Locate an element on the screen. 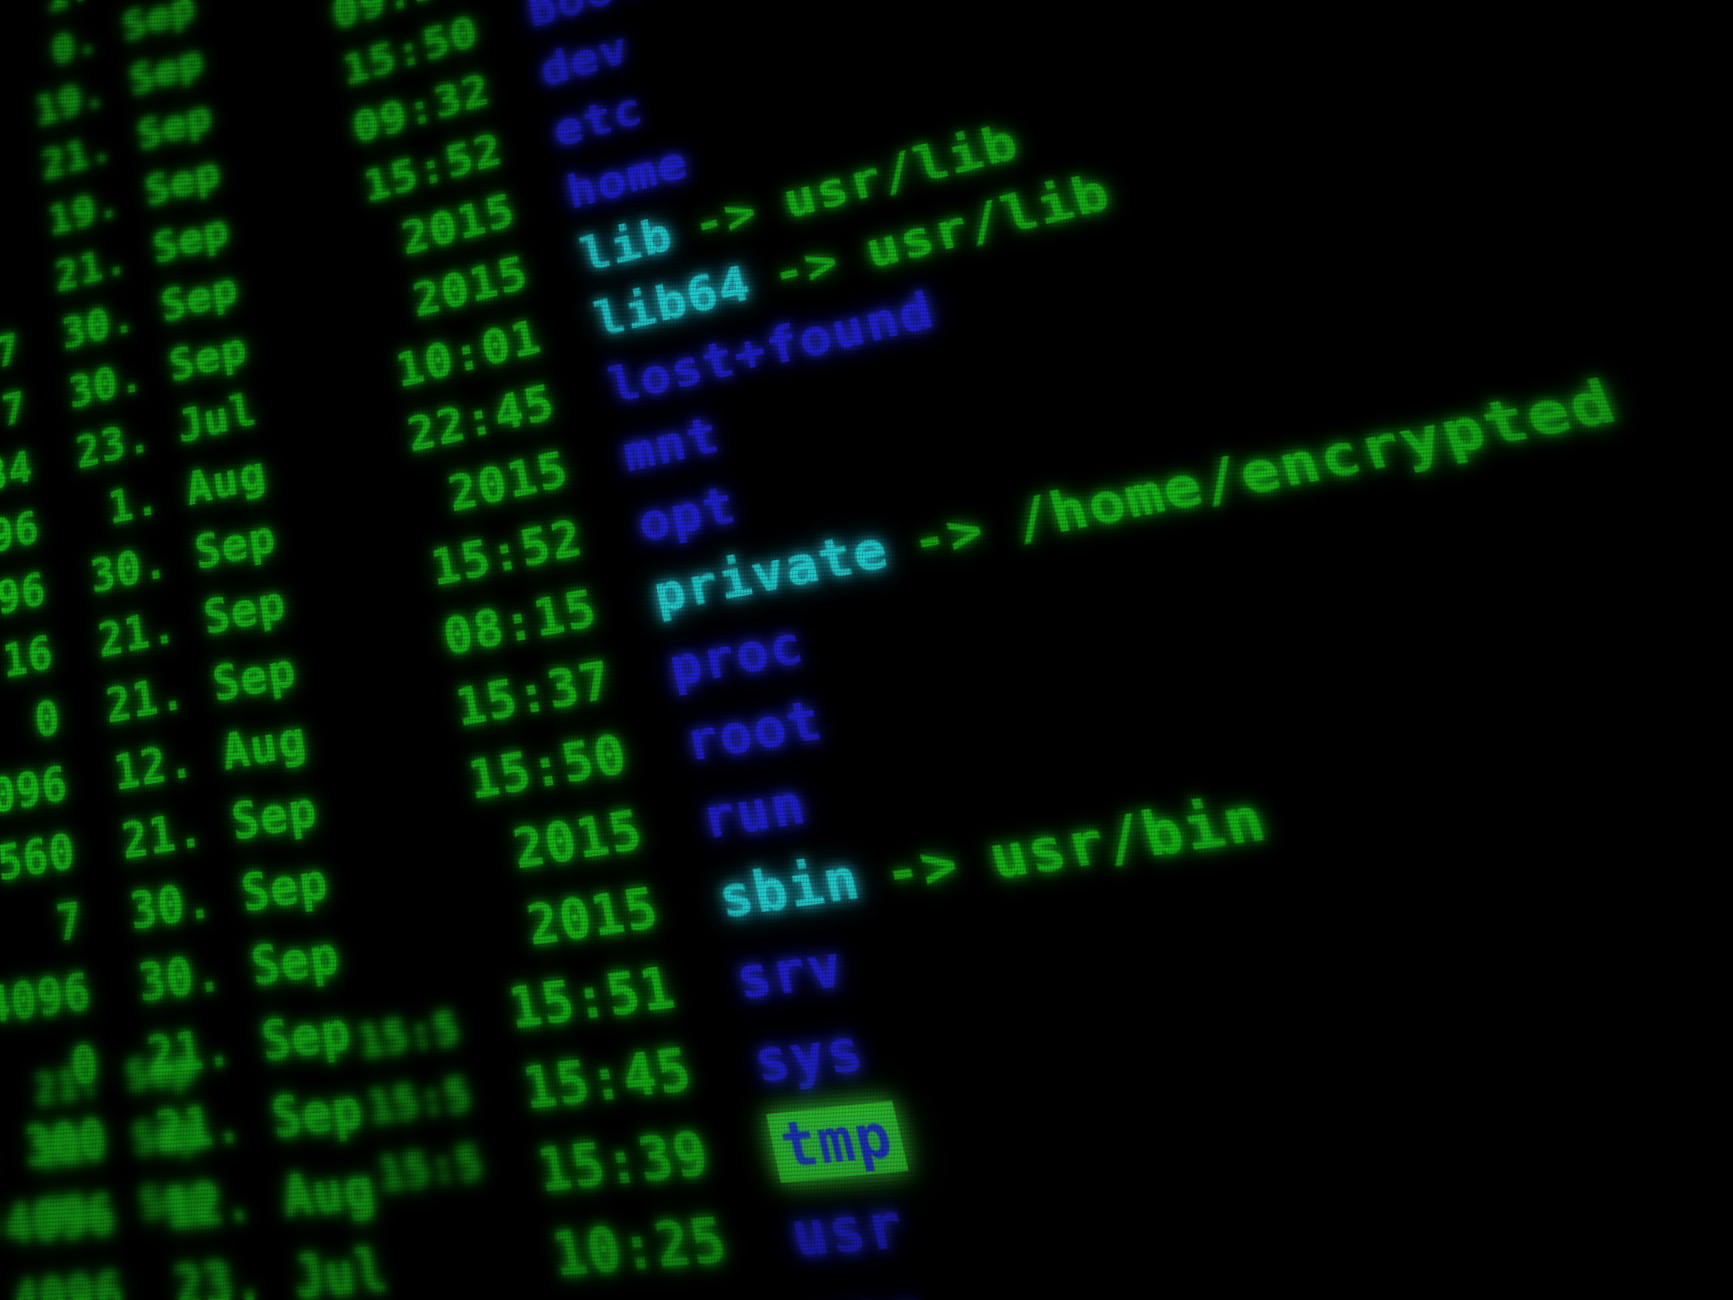 The width and height of the screenshot is (1733, 1300). file-name: usr is located at coordinates (848, 1231).